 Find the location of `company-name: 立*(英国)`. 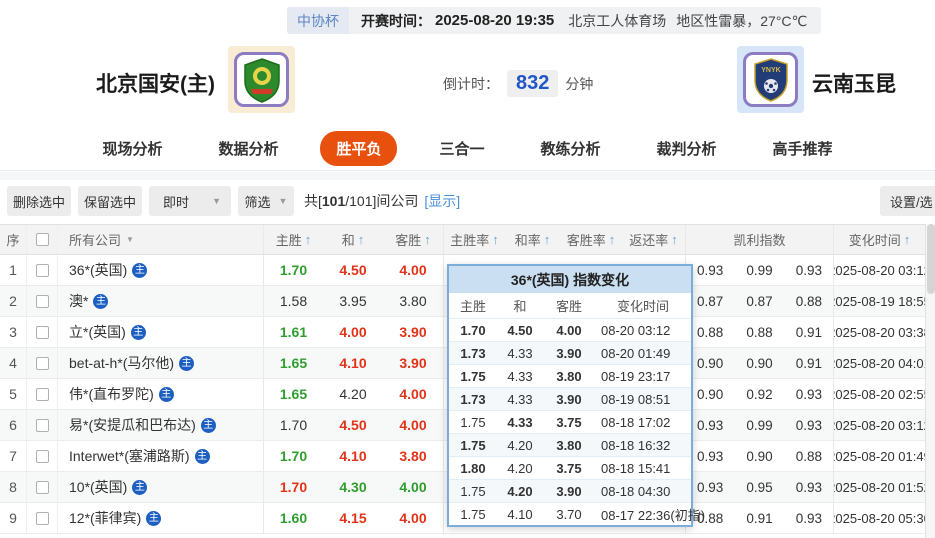

company-name: 立*(英国) is located at coordinates (97, 332).